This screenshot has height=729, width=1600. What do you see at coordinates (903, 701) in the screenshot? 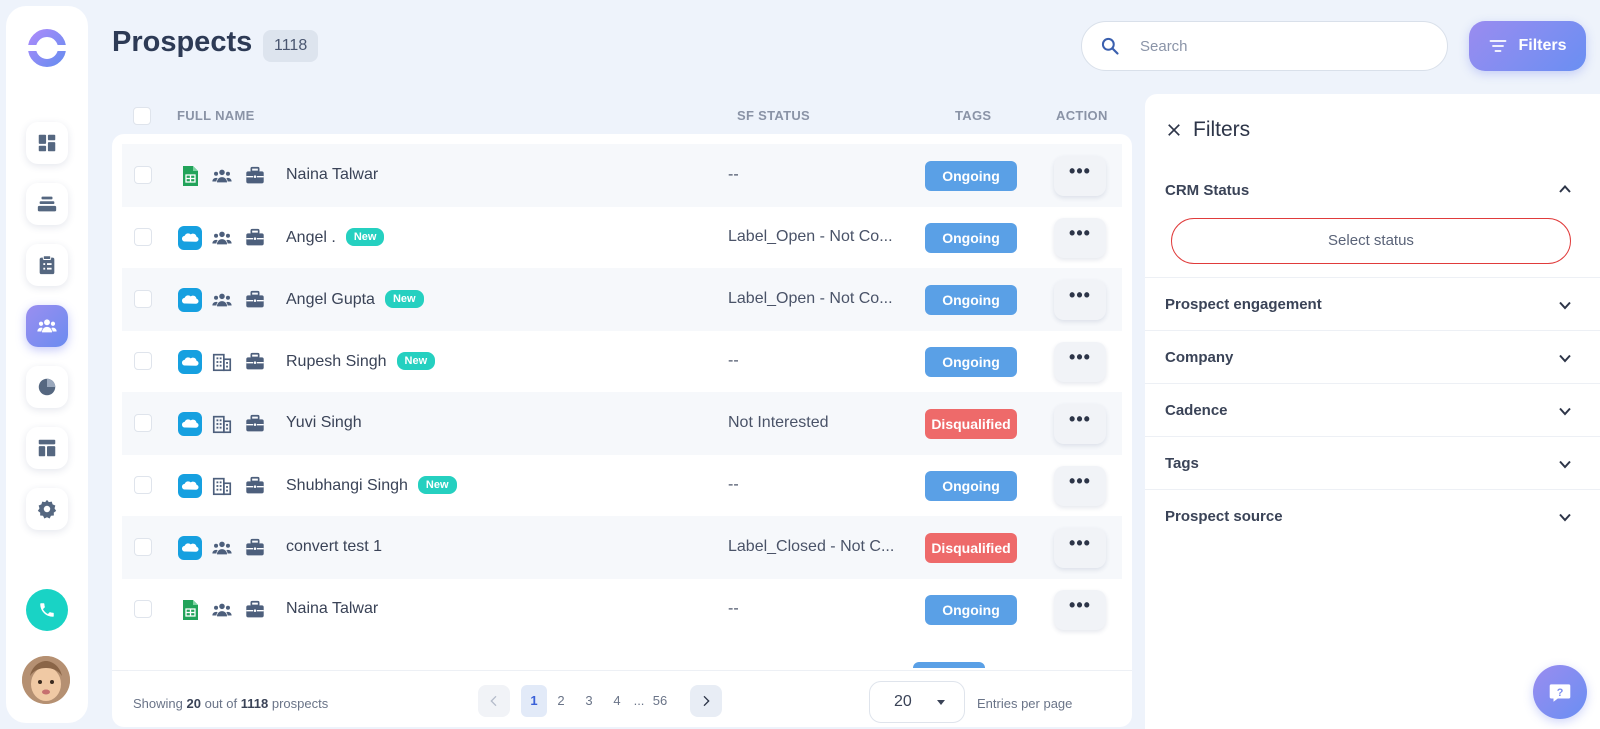
I see `entries-per-page-value: 20` at bounding box center [903, 701].